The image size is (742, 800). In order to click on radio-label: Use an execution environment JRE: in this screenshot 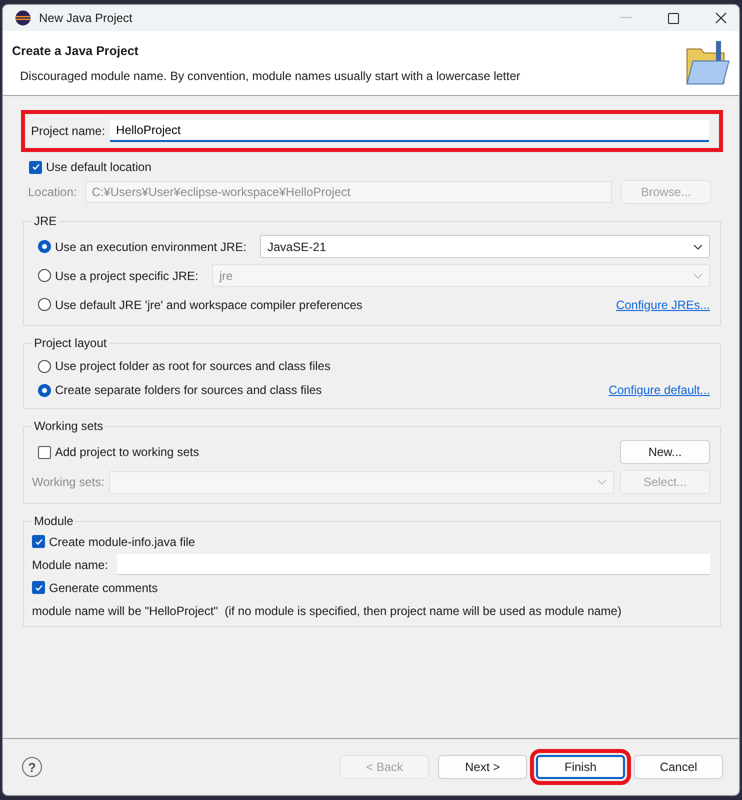, I will do `click(150, 247)`.